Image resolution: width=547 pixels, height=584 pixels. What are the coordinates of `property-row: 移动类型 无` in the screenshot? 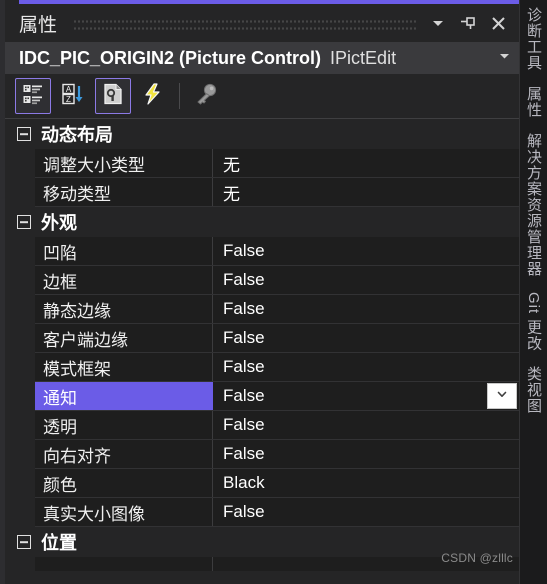 It's located at (277, 192).